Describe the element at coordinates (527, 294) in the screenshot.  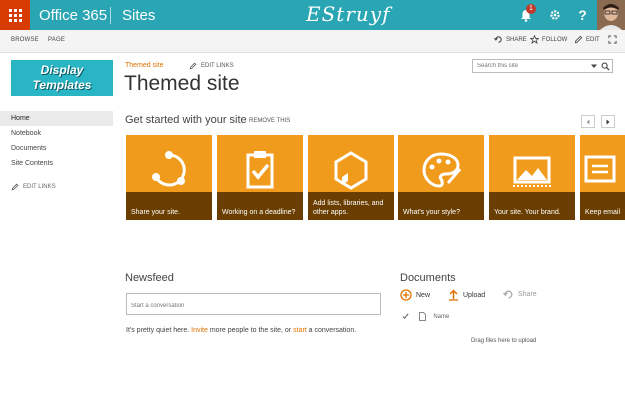
I see `share-label: Share` at that location.